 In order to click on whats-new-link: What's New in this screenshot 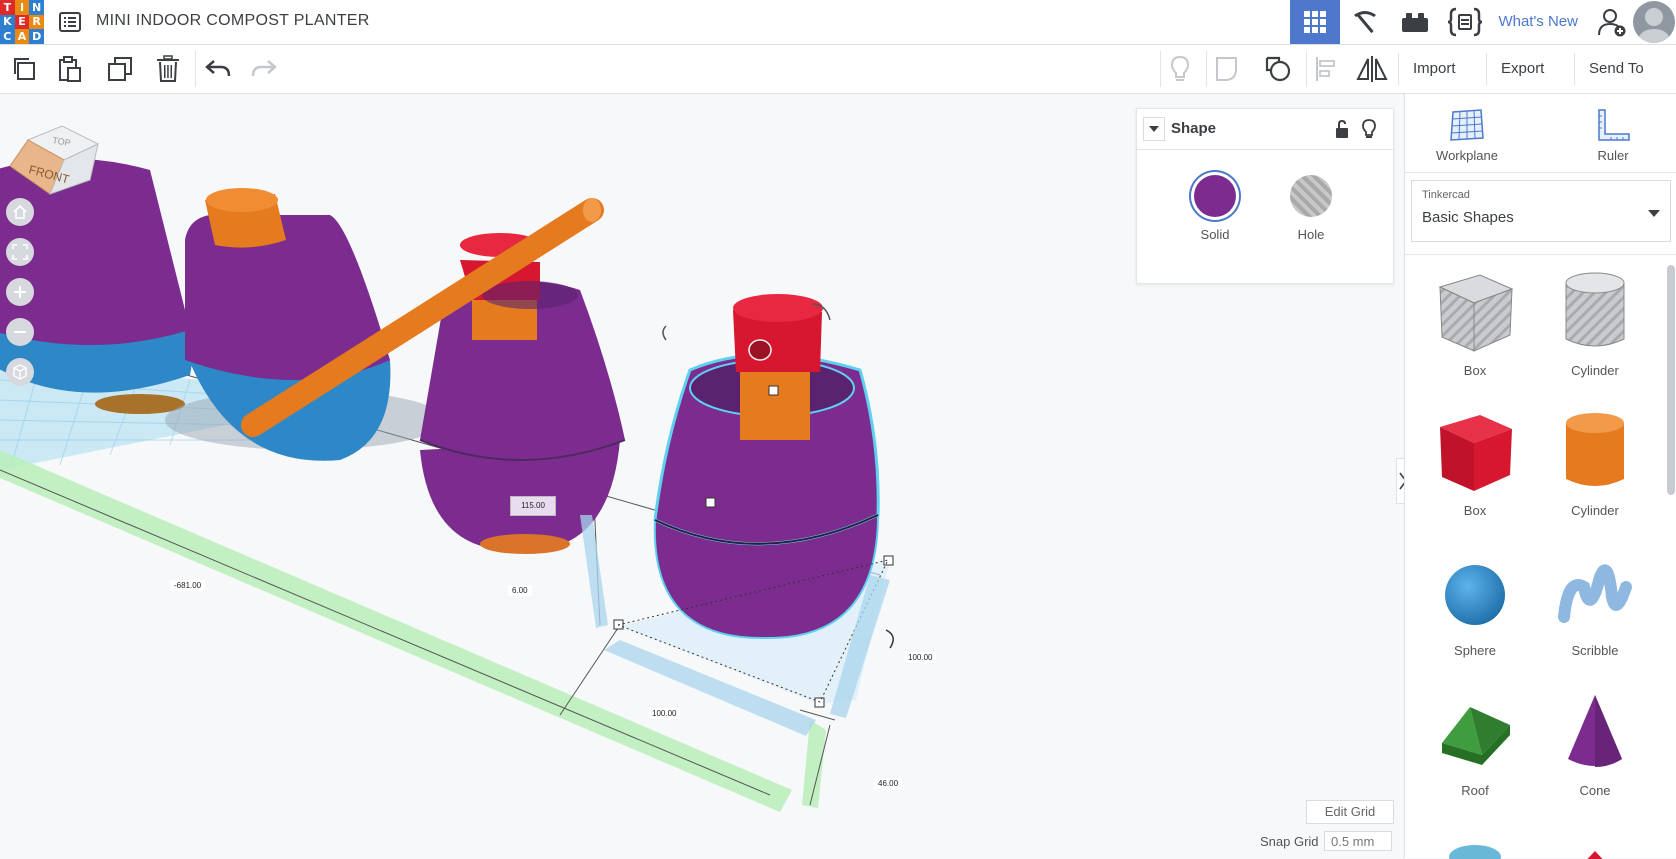, I will do `click(1541, 22)`.